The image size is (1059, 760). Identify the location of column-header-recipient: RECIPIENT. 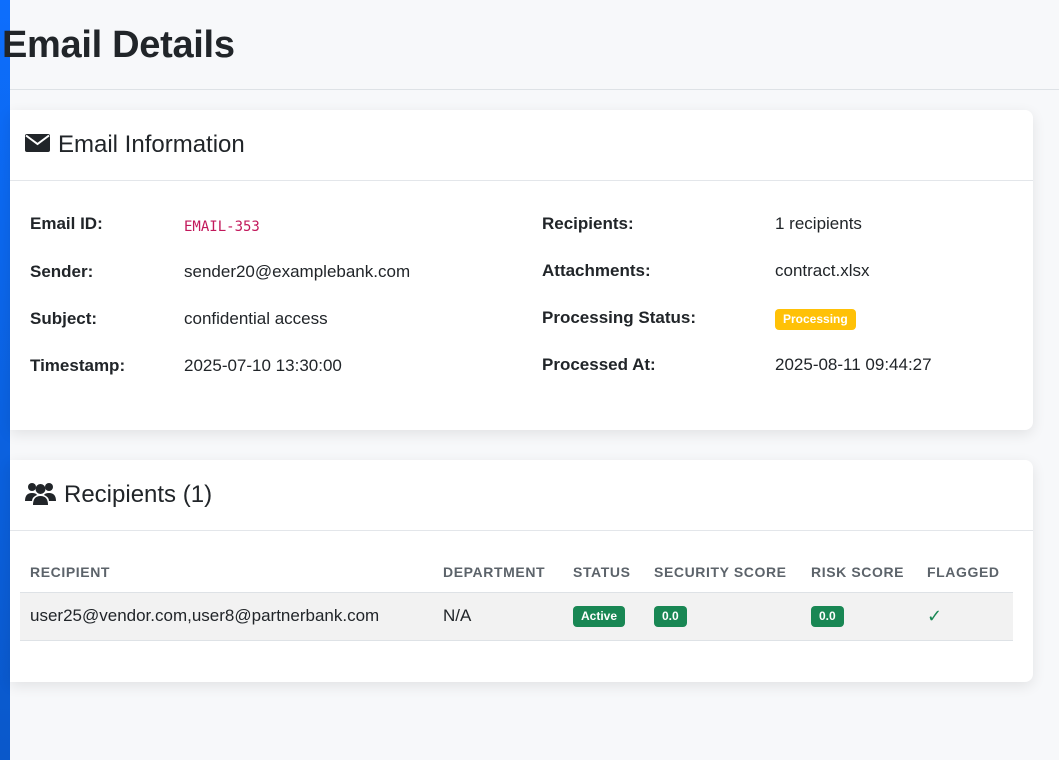
(226, 572).